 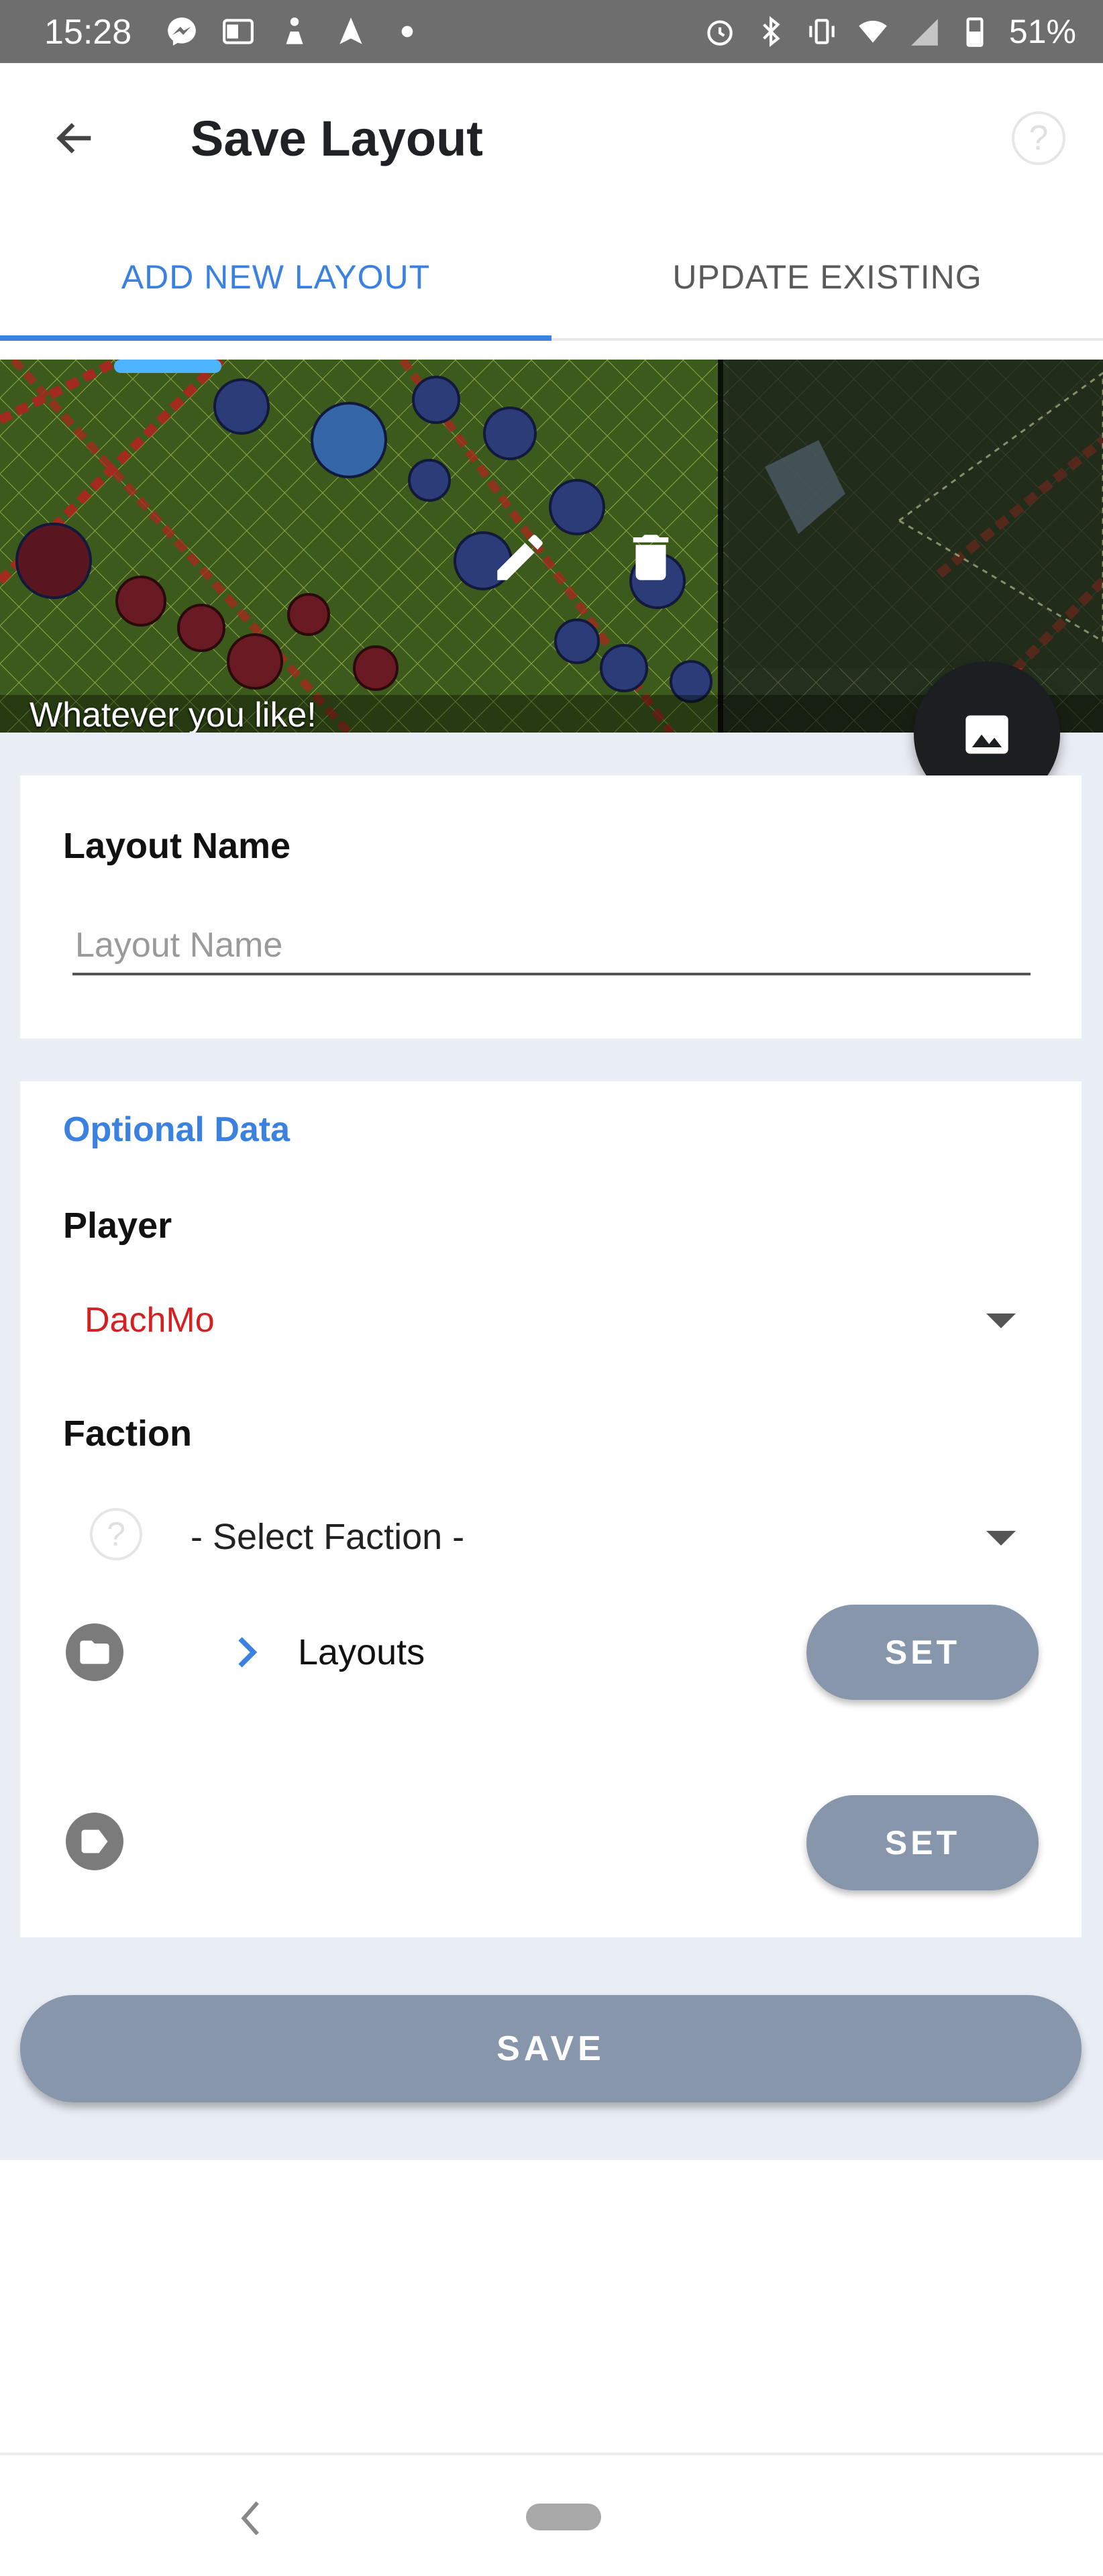 What do you see at coordinates (328, 1537) in the screenshot?
I see `faction-value: - Select Faction -` at bounding box center [328, 1537].